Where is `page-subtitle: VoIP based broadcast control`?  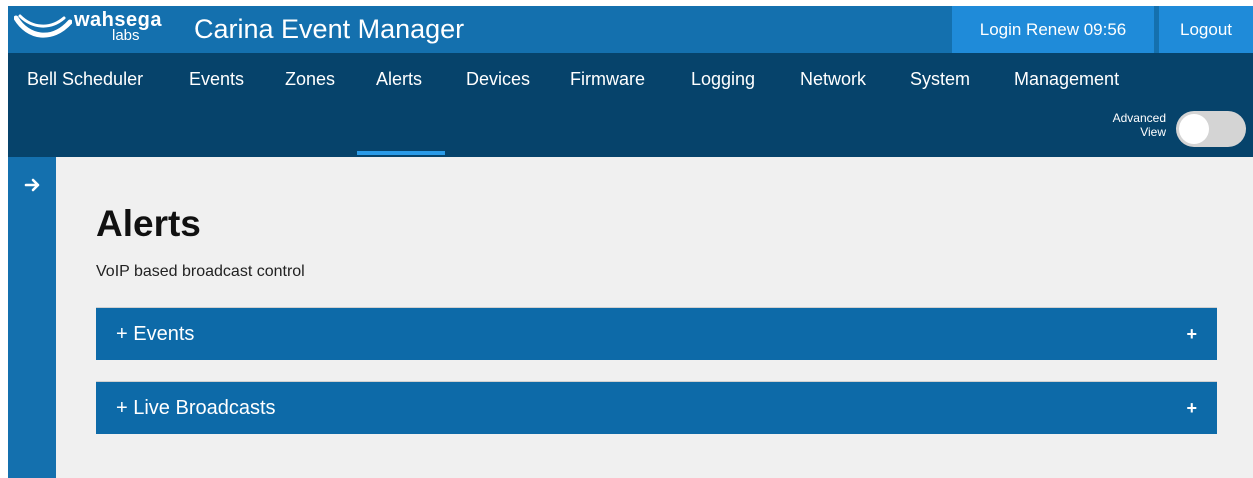 page-subtitle: VoIP based broadcast control is located at coordinates (200, 271).